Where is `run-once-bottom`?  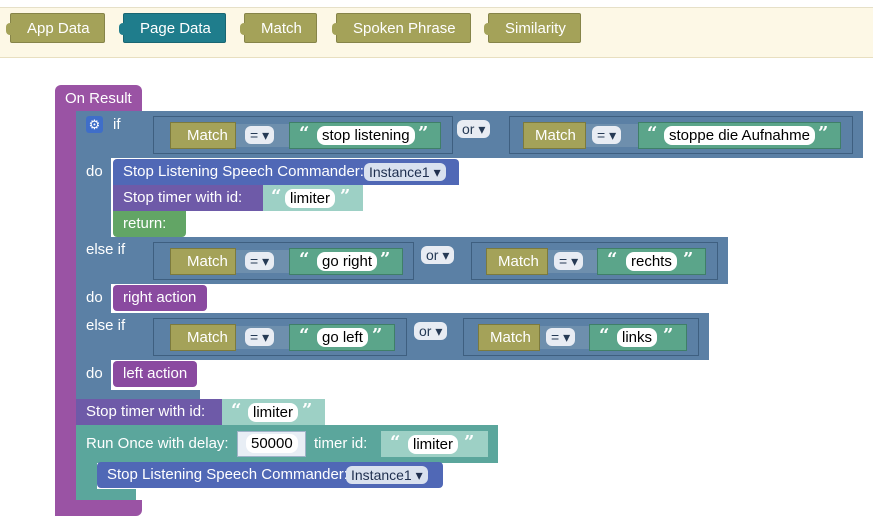
run-once-bottom is located at coordinates (106, 494).